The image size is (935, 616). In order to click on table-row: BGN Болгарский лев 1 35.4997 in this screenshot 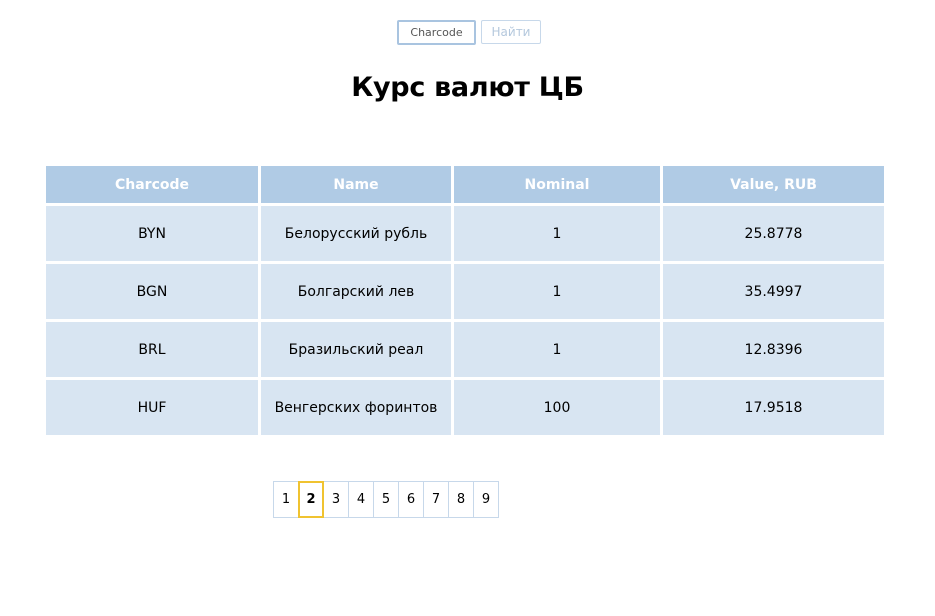, I will do `click(465, 291)`.